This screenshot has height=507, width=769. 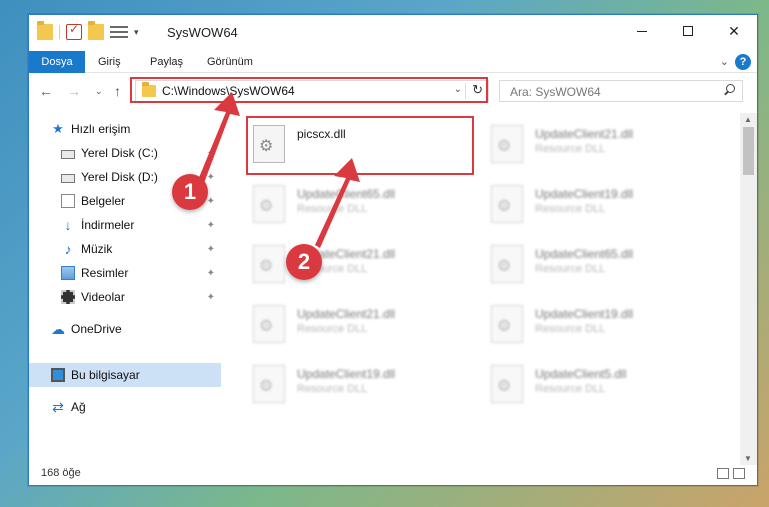 What do you see at coordinates (117, 91) in the screenshot?
I see `up-icon: ↑` at bounding box center [117, 91].